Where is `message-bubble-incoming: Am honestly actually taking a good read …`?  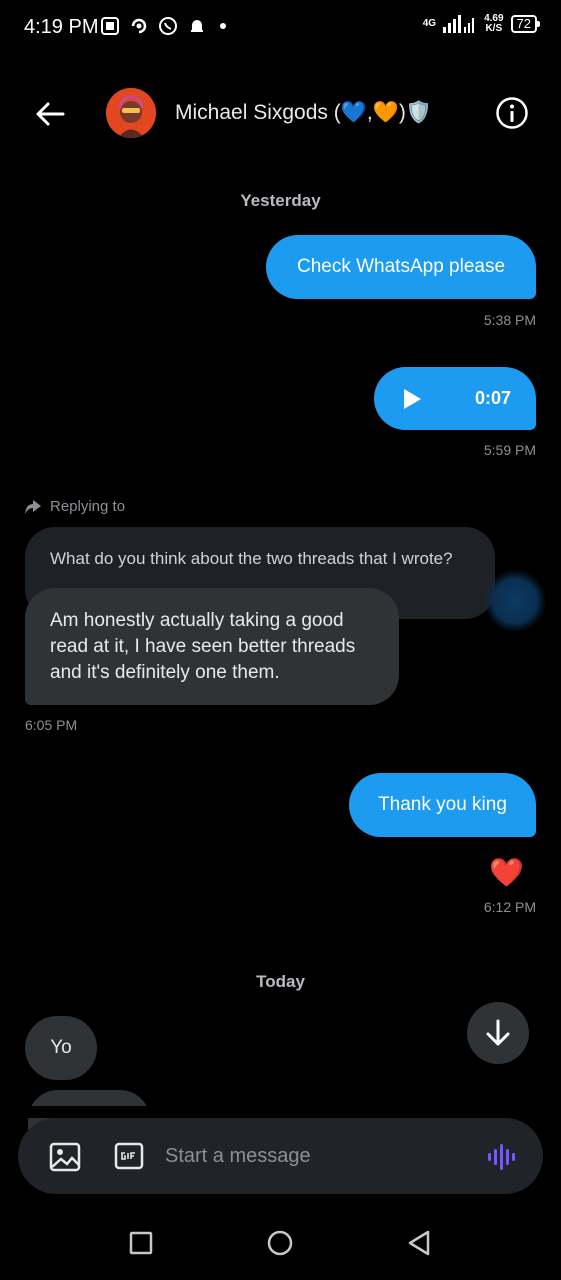
message-bubble-incoming: Am honestly actually taking a good read … is located at coordinates (212, 646).